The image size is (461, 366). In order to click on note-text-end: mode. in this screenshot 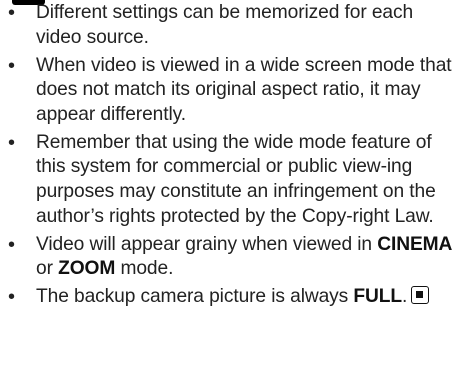, I will do `click(144, 269)`.